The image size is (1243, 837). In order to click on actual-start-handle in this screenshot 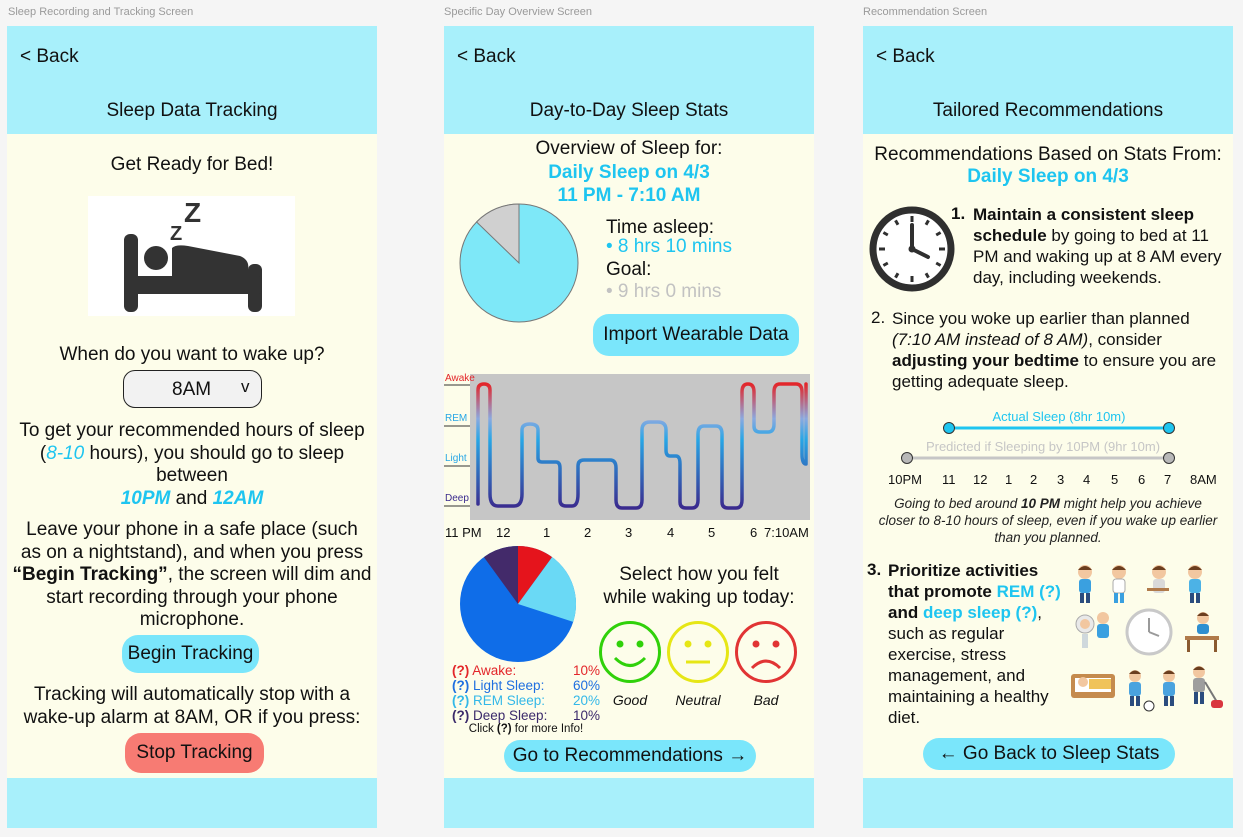, I will do `click(949, 428)`.